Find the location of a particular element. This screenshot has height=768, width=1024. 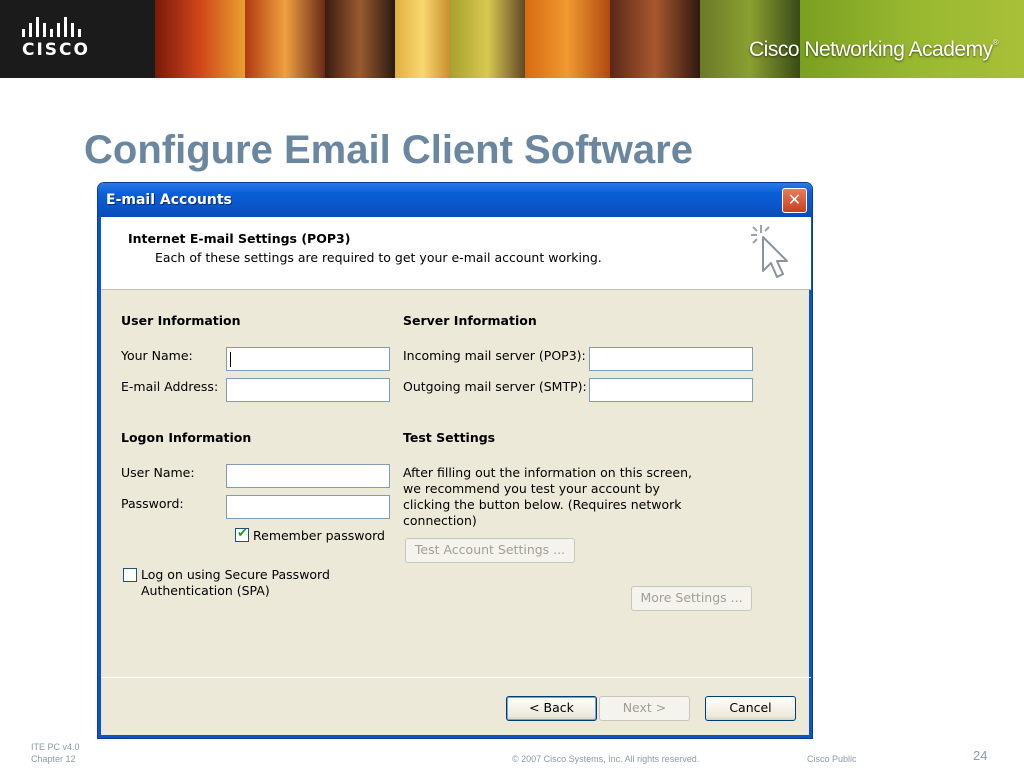

slide-title: Configure Email Client Software is located at coordinates (388, 150).